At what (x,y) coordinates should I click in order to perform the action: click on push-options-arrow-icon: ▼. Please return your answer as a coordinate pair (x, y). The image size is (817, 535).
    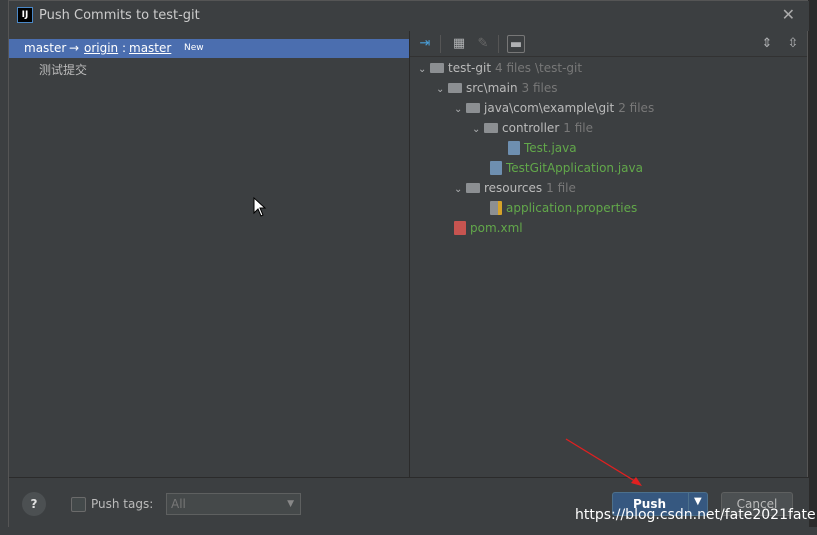
    Looking at the image, I should click on (698, 501).